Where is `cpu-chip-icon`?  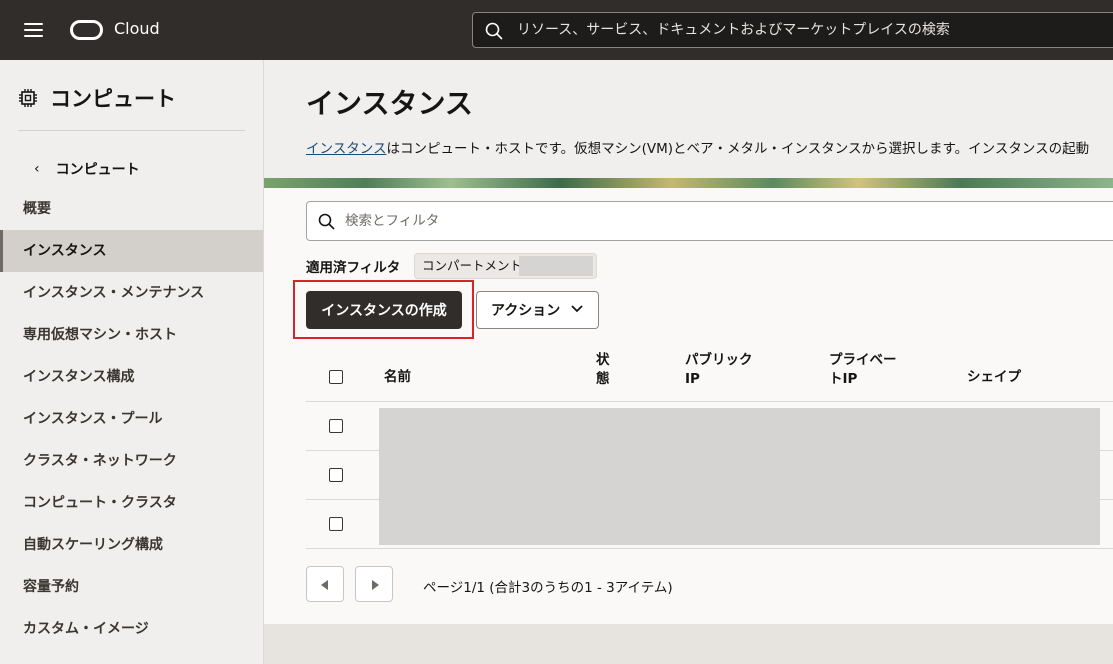 cpu-chip-icon is located at coordinates (28, 98).